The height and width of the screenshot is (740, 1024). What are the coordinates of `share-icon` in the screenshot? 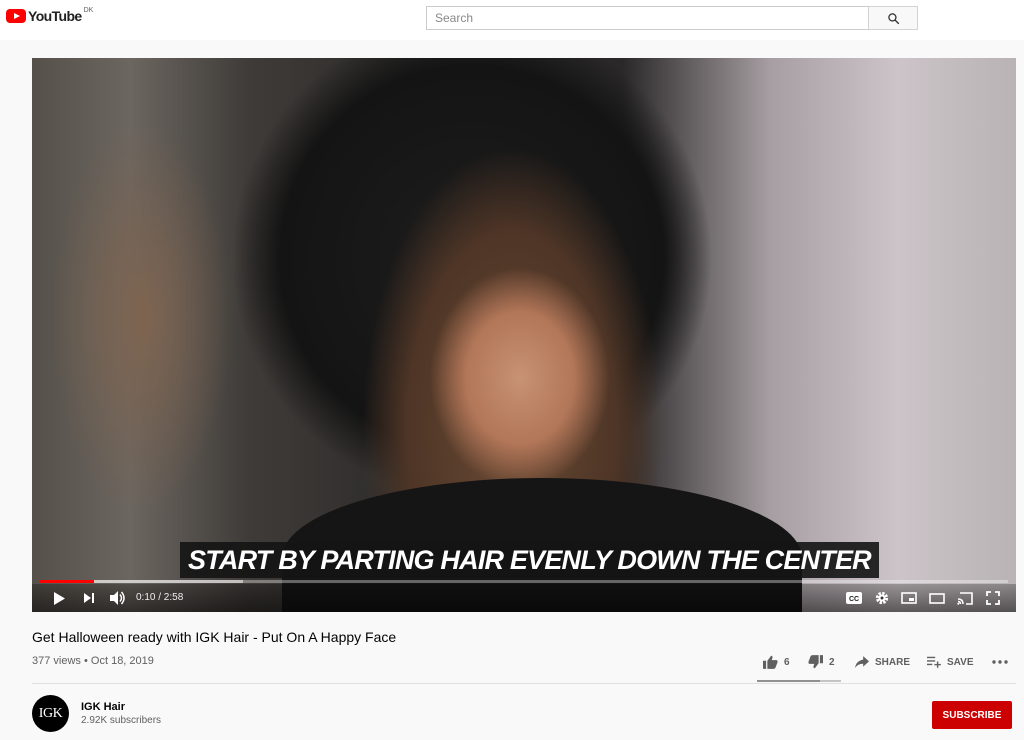 It's located at (862, 662).